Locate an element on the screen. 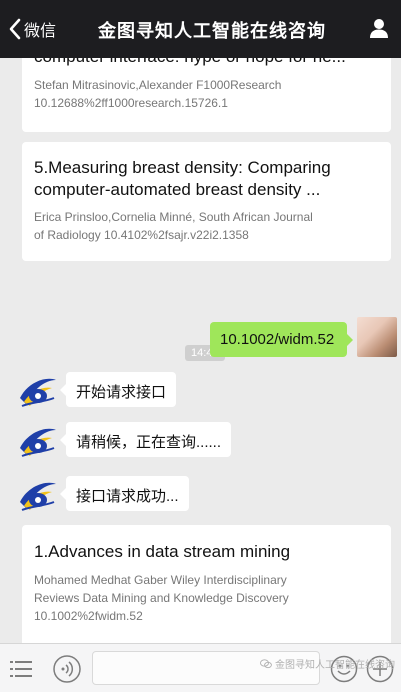 Image resolution: width=401 pixels, height=692 pixels. article-doi: 10.12688%2ff1000research.15726.1 is located at coordinates (131, 103).